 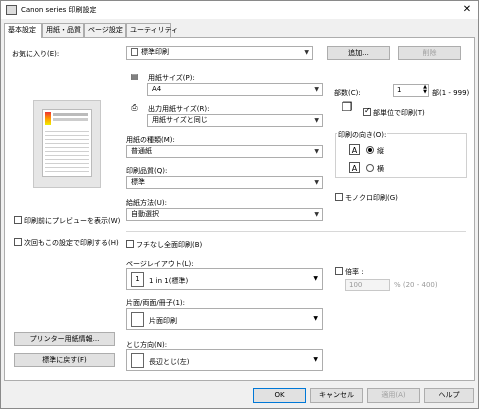 I want to click on monochrome-label: モノクロ印刷(G), so click(x=371, y=198).